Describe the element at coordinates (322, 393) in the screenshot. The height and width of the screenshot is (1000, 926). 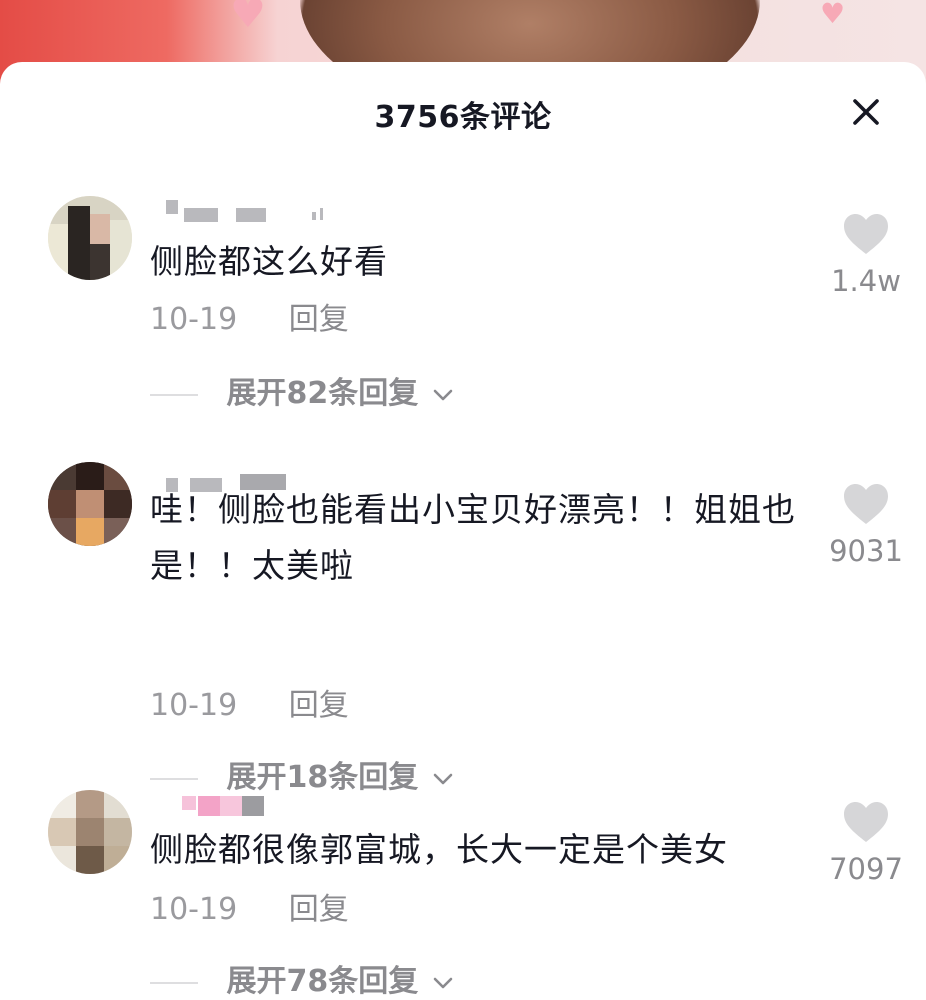
I see `expand-replies-label: 展开82条回复` at that location.